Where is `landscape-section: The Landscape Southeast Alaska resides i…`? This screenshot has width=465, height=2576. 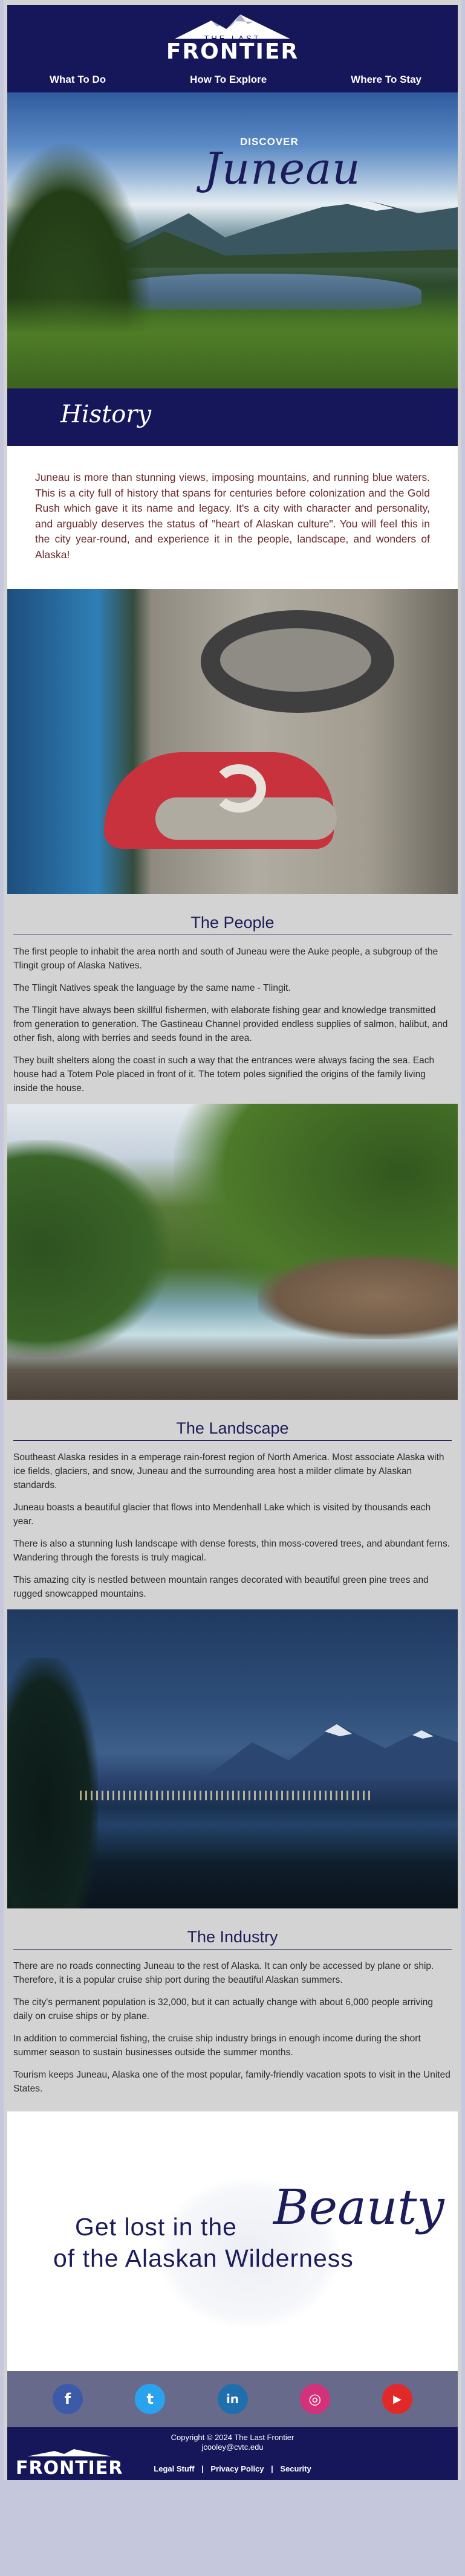 landscape-section: The Landscape Southeast Alaska resides i… is located at coordinates (233, 1500).